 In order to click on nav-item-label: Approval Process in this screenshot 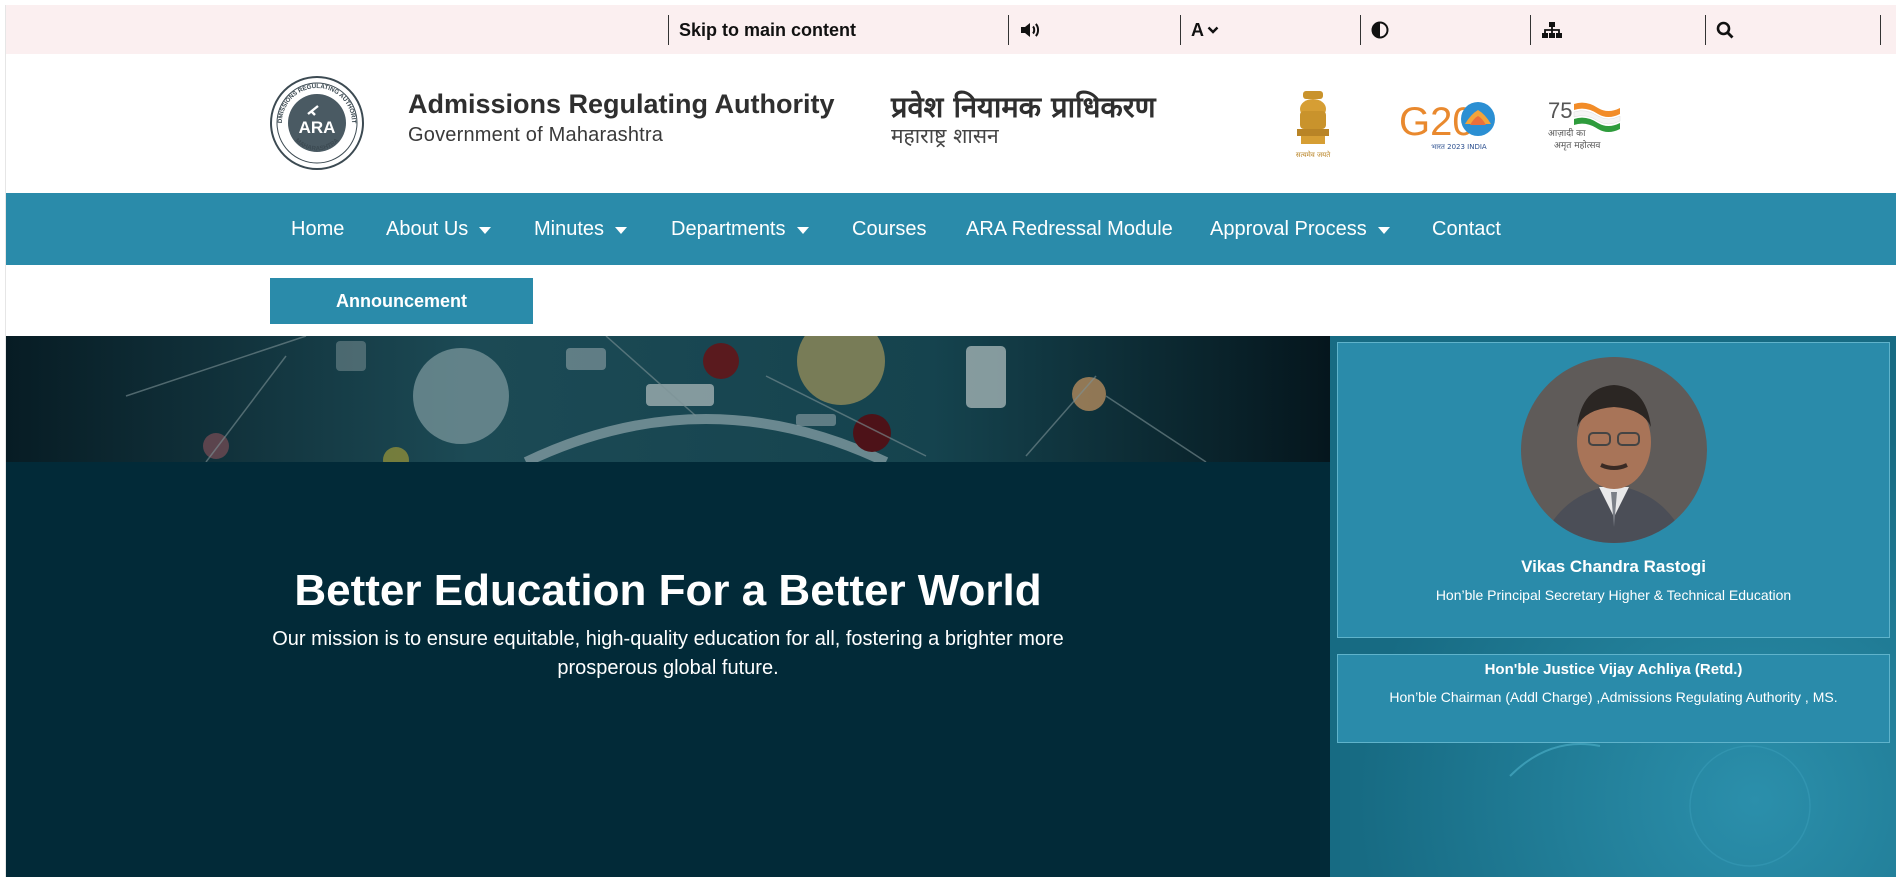, I will do `click(1288, 228)`.